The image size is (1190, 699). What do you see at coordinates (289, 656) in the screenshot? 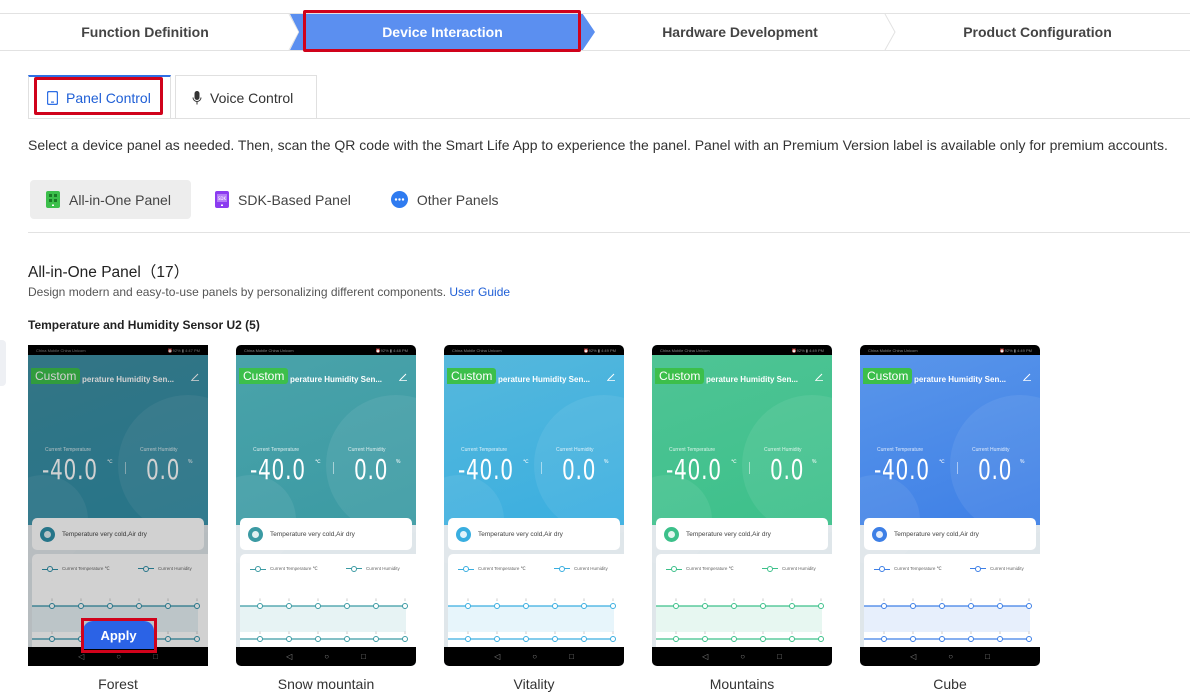
I see `back-icon: ◁` at bounding box center [289, 656].